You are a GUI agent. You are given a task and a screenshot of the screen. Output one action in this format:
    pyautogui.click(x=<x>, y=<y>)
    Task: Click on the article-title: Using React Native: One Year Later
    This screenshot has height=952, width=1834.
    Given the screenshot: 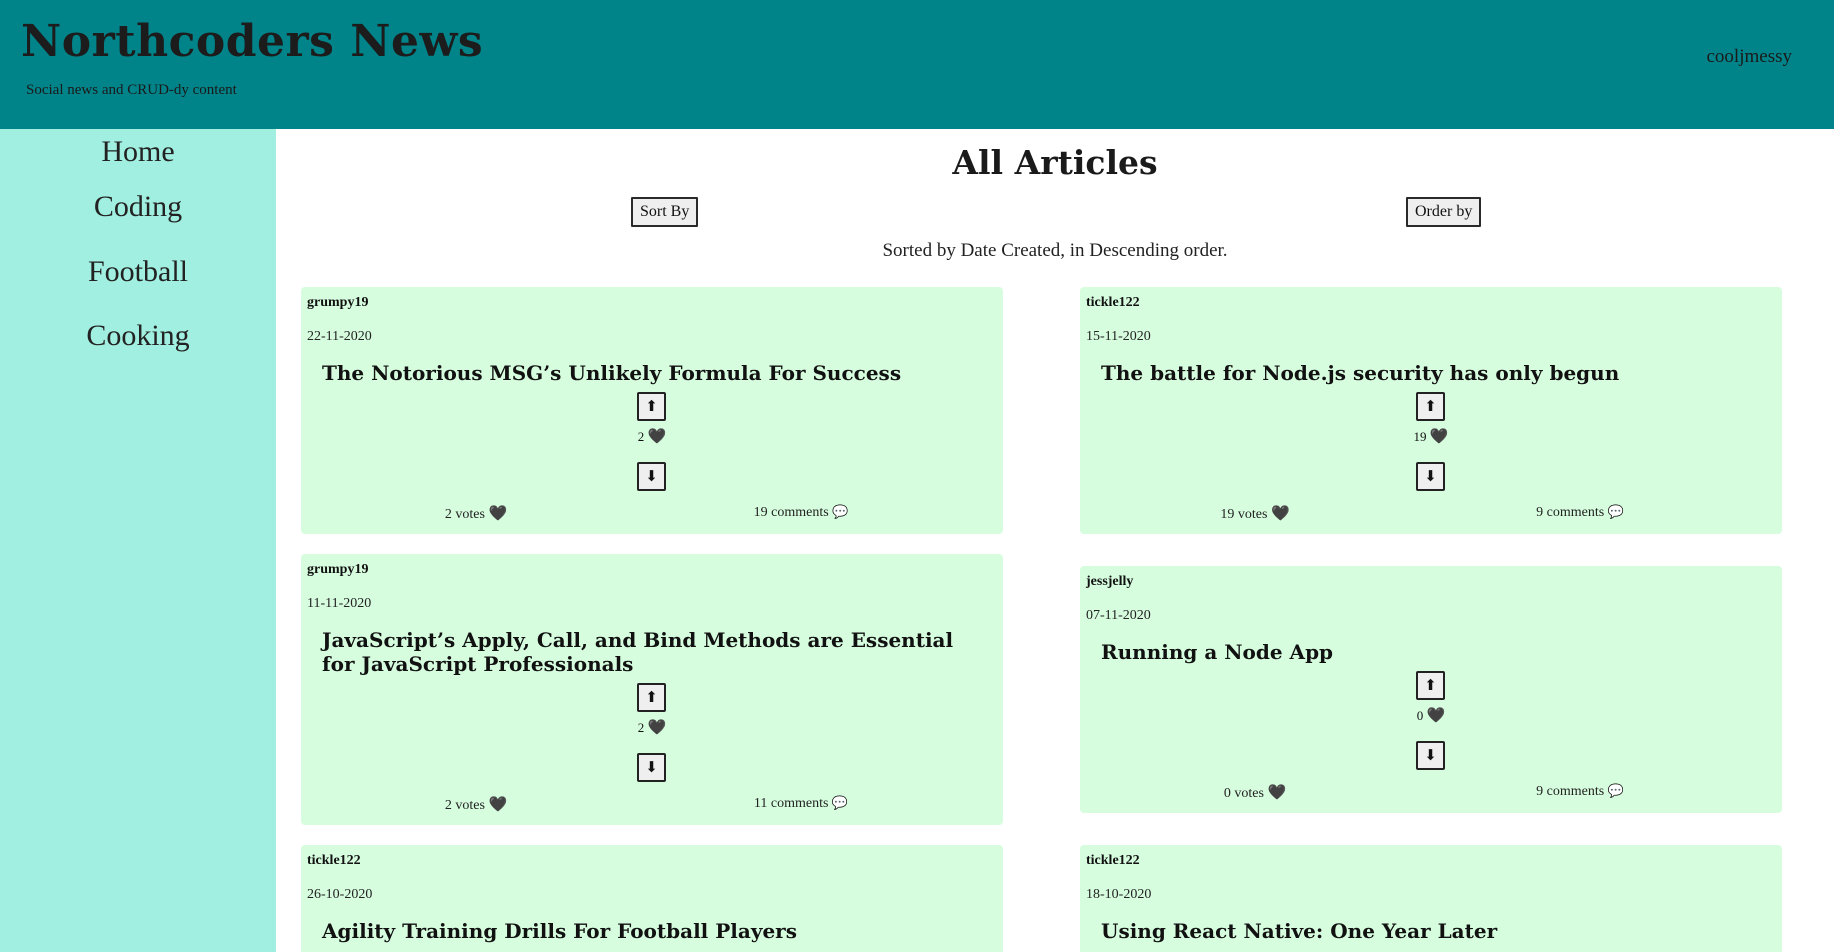 What is the action you would take?
    pyautogui.click(x=1431, y=931)
    